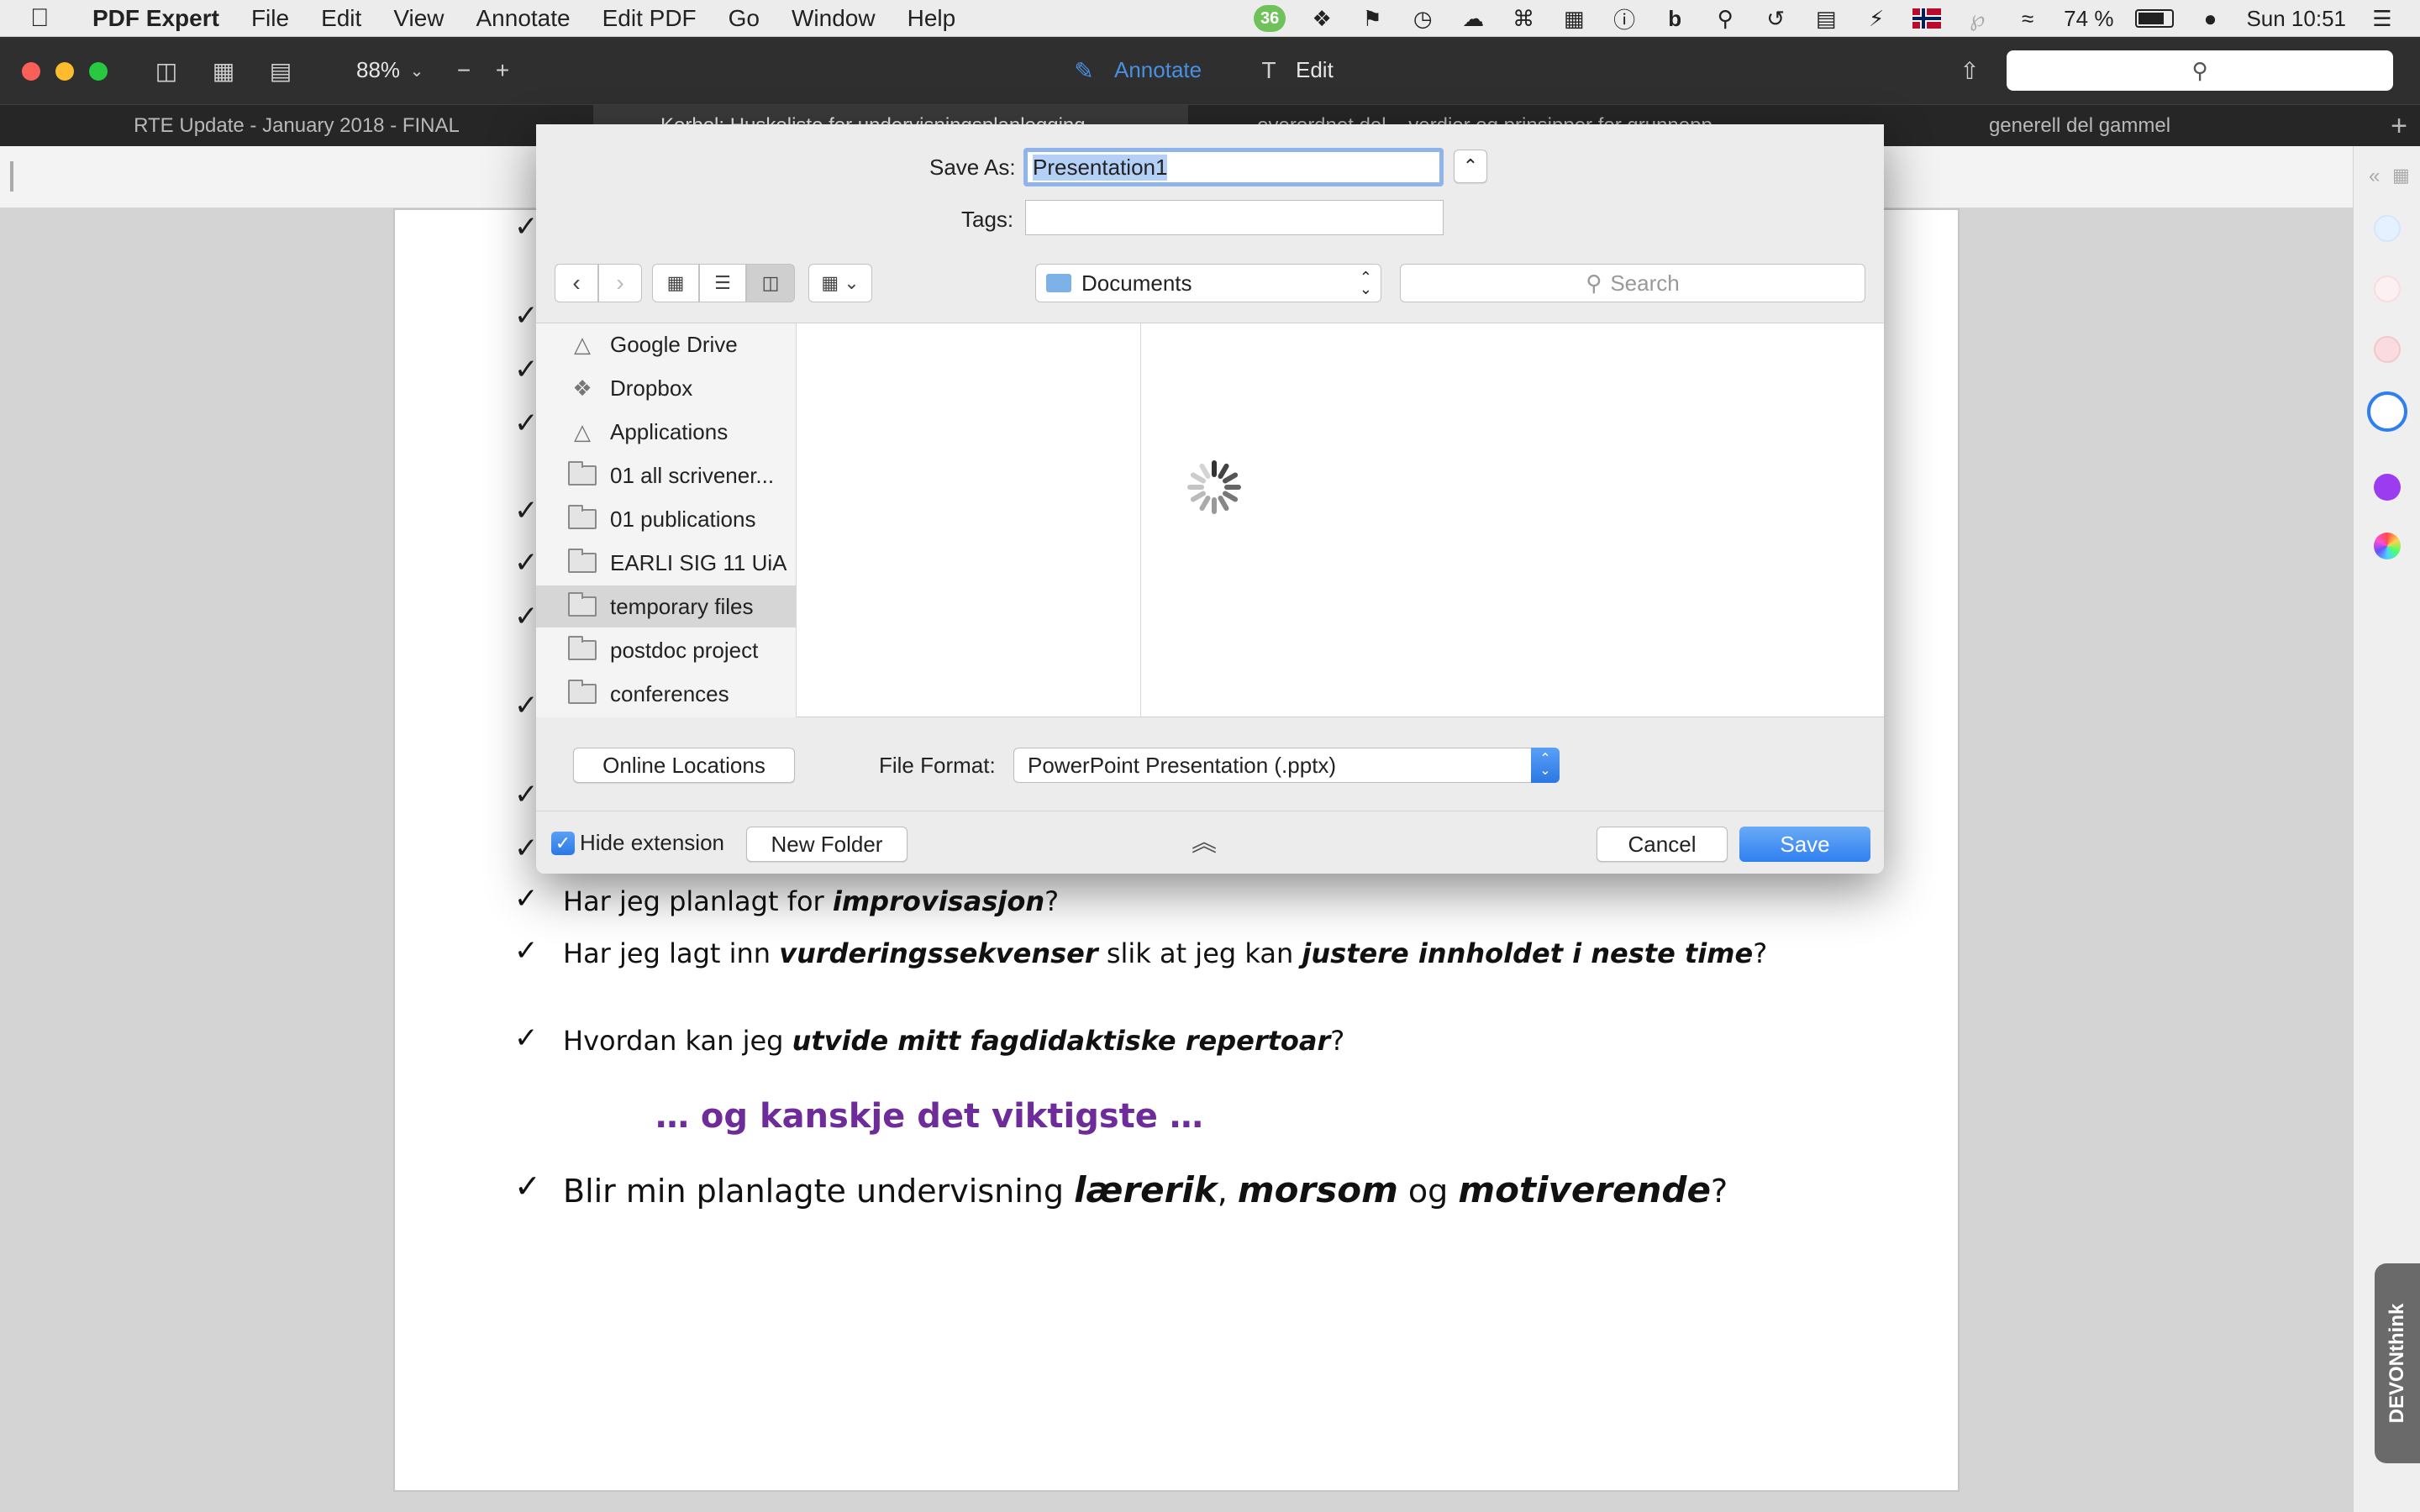 This screenshot has width=2420, height=1512. I want to click on wifi-icon: ≈, so click(2028, 18).